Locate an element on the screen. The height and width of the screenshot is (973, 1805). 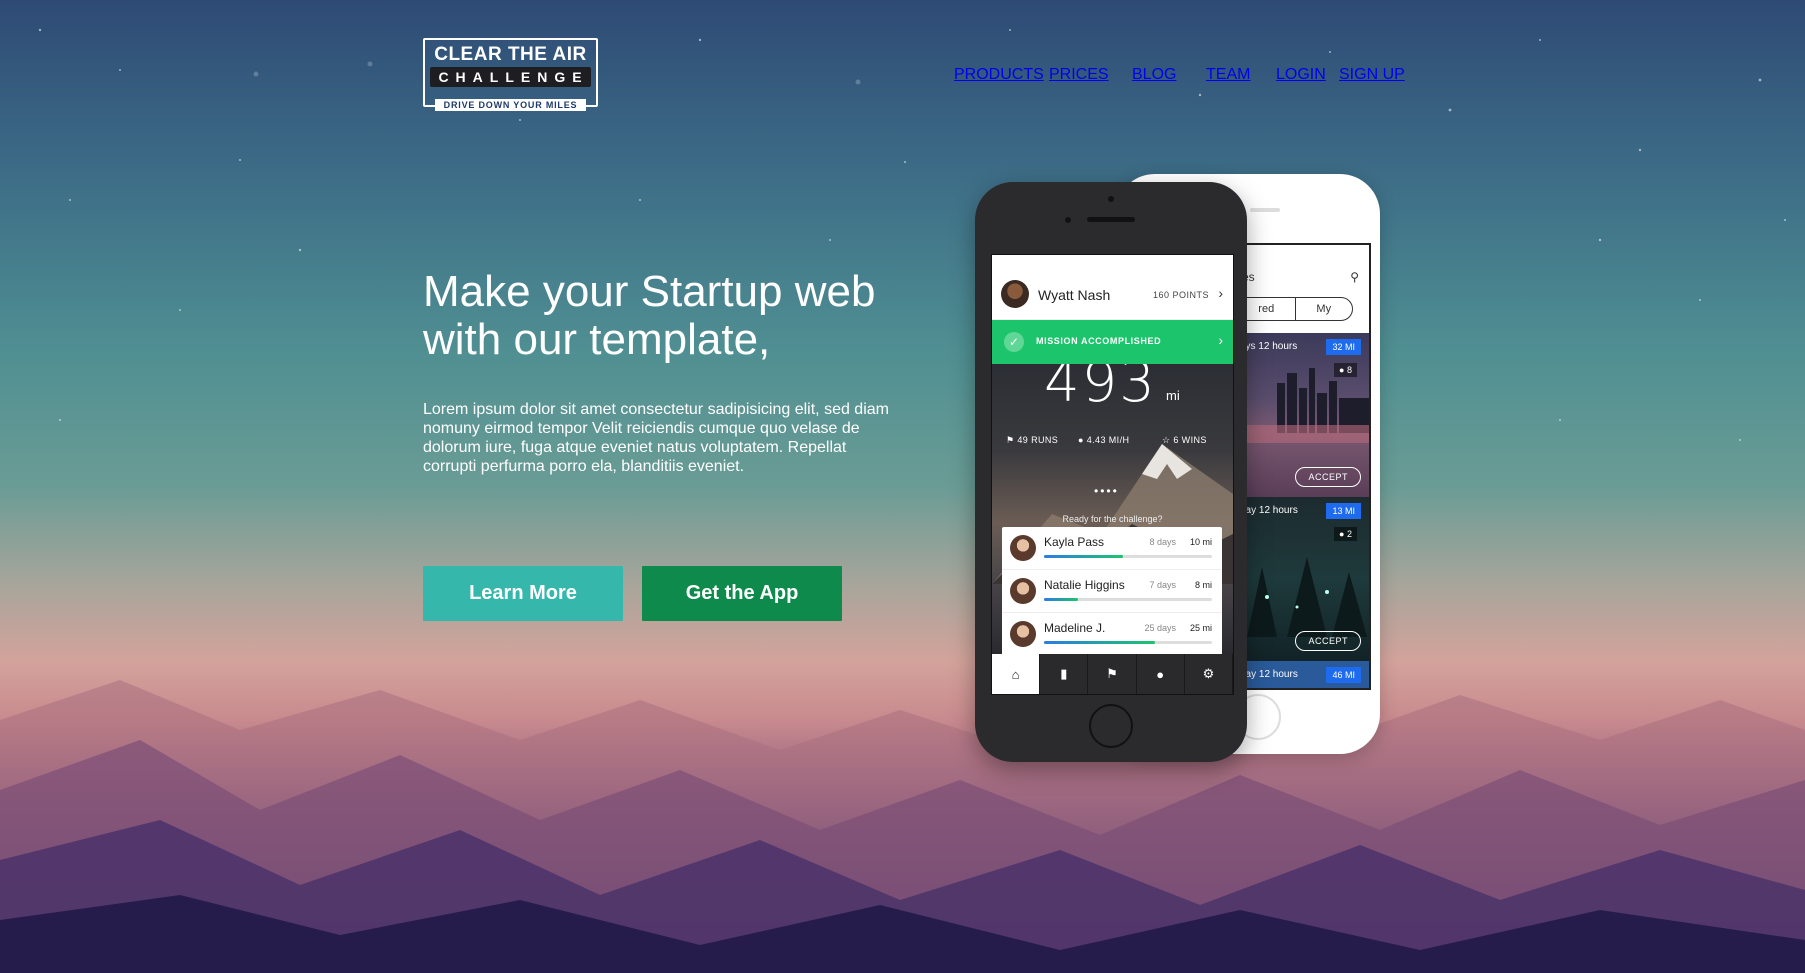
wins-stat: ☆ 6 WINS is located at coordinates (1184, 440).